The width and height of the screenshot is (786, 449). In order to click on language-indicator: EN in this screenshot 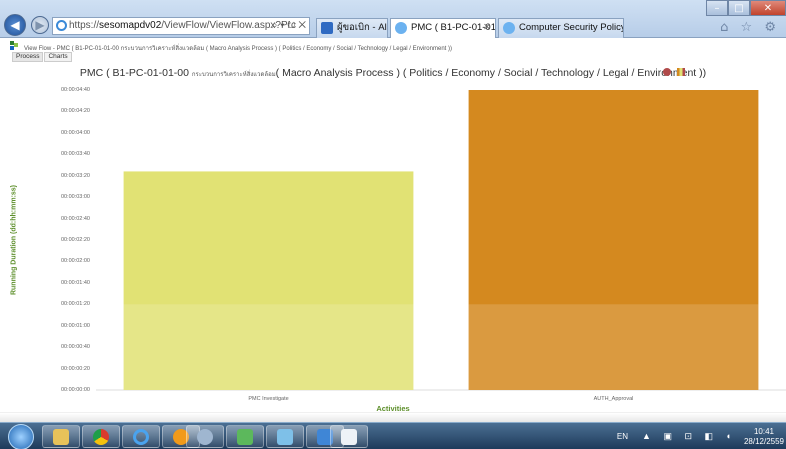, I will do `click(622, 436)`.